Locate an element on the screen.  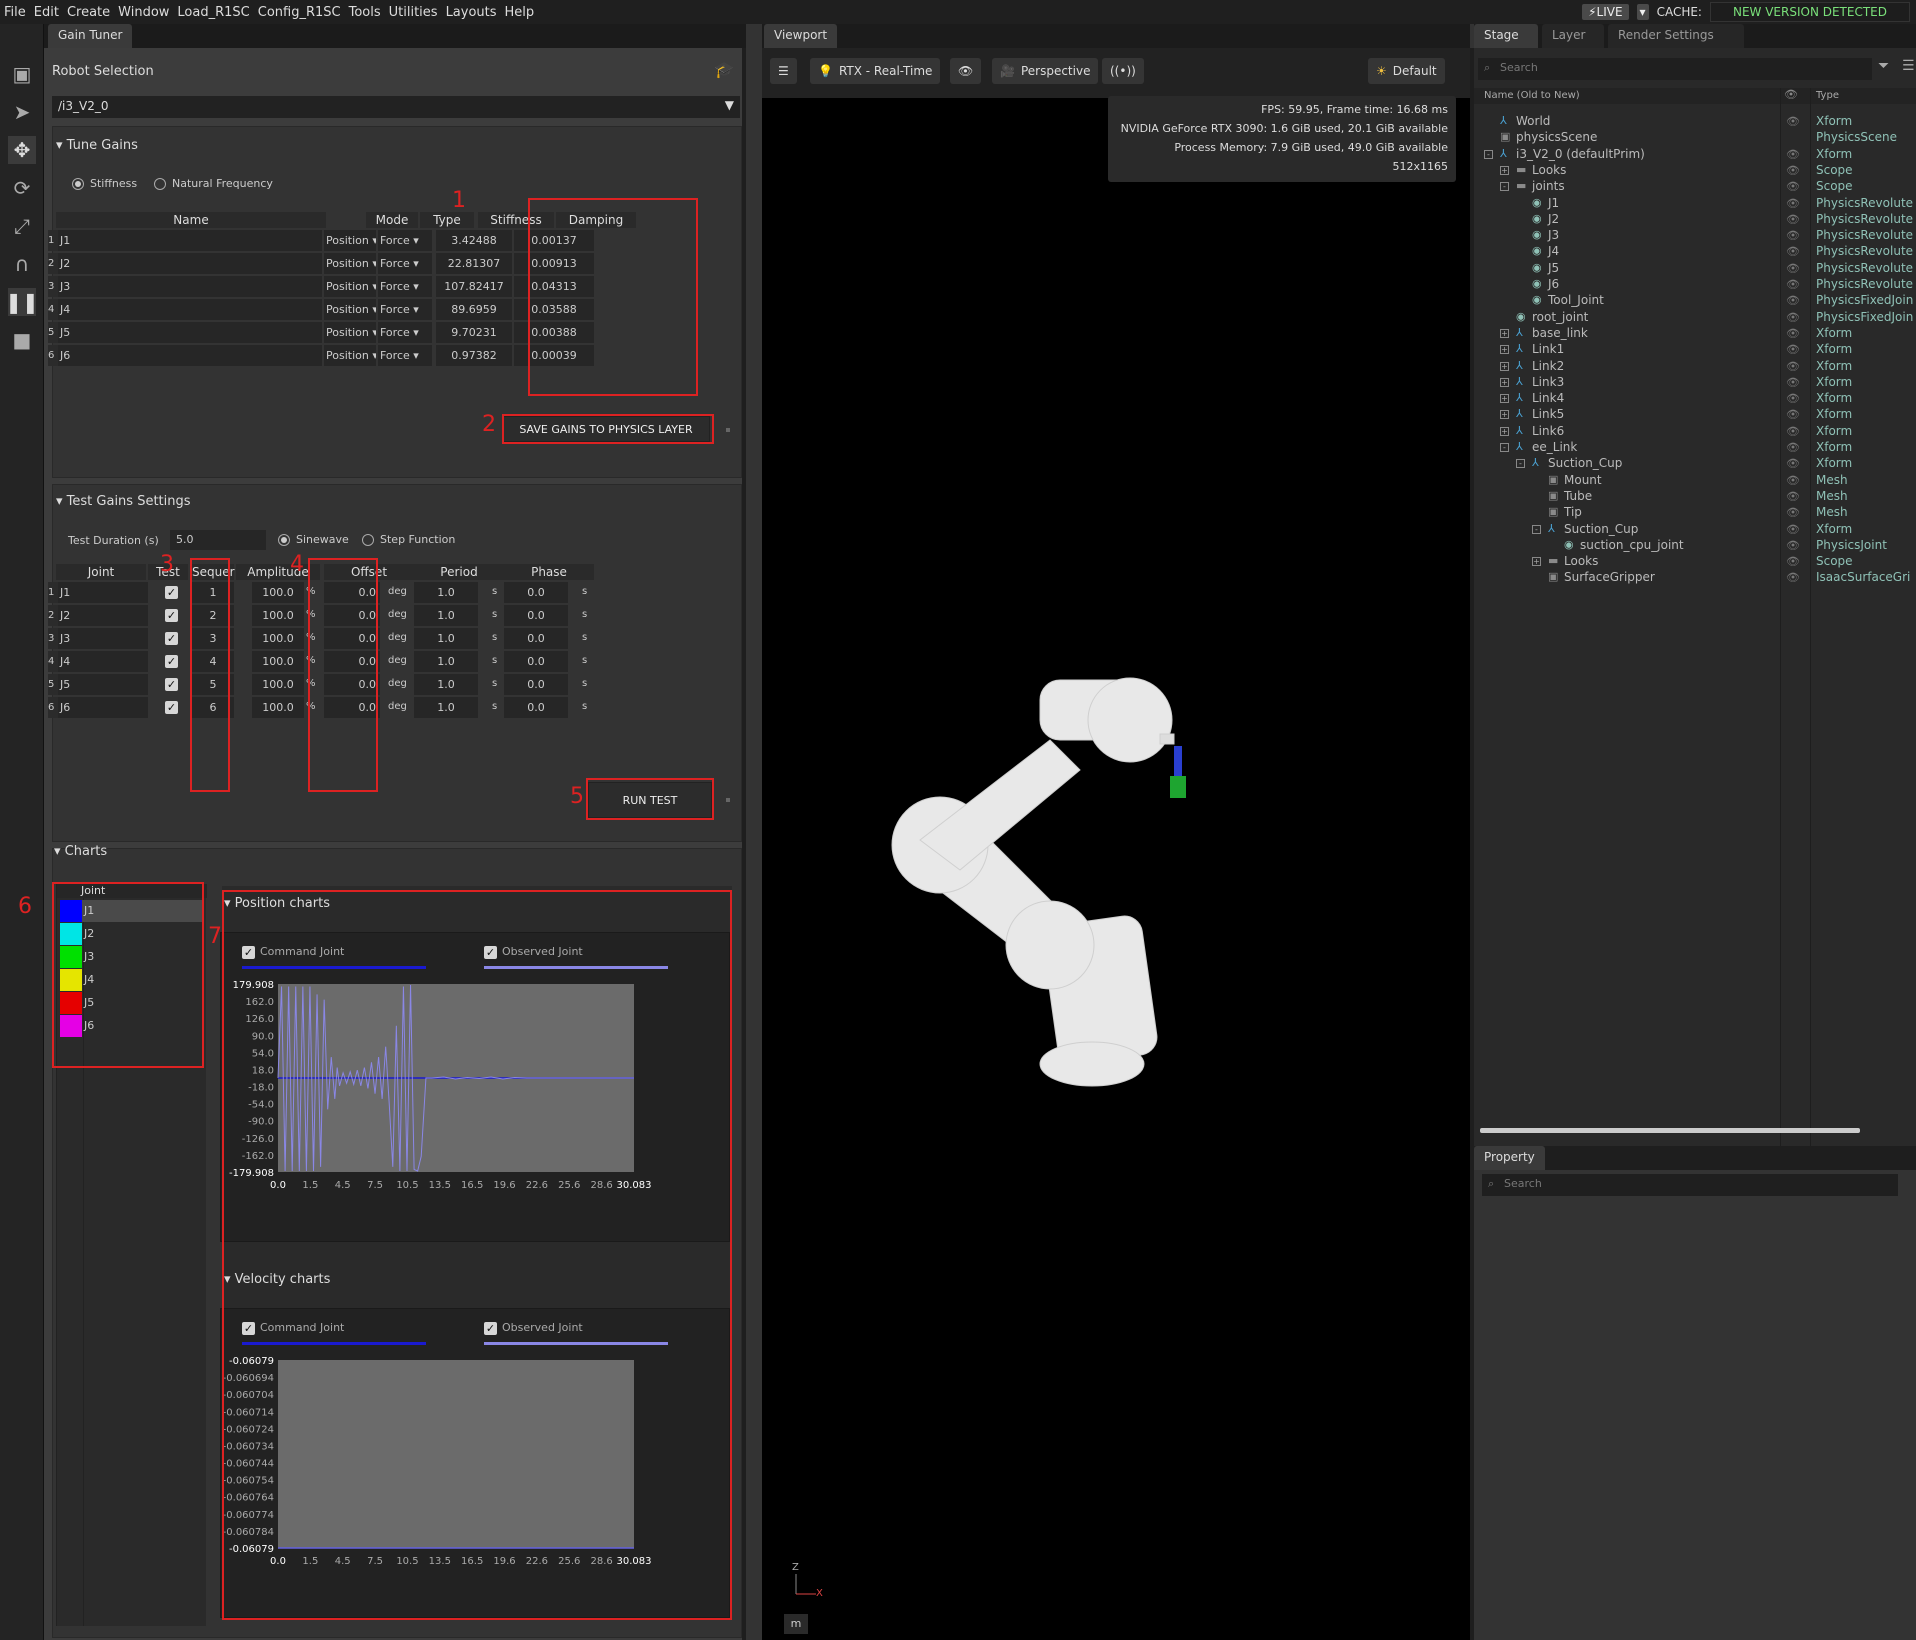
lighting-button: ☀ Default is located at coordinates (1406, 71).